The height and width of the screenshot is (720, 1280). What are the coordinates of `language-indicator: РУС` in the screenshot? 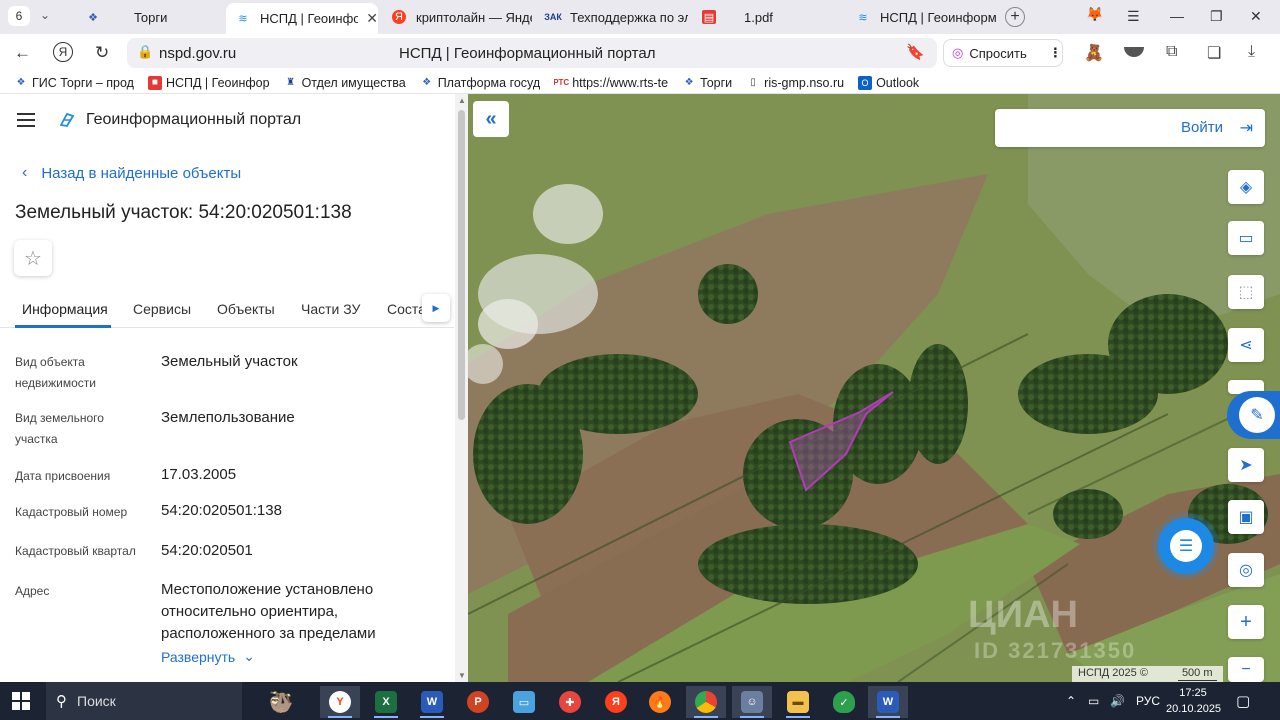 It's located at (1148, 701).